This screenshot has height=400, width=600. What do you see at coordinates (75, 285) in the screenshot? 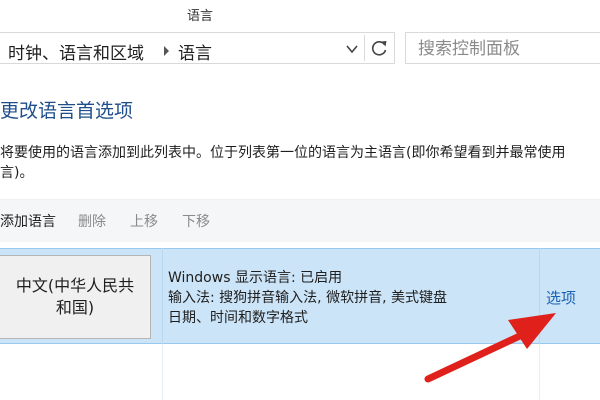
I see `language-name-line: 中文(中华人民共` at bounding box center [75, 285].